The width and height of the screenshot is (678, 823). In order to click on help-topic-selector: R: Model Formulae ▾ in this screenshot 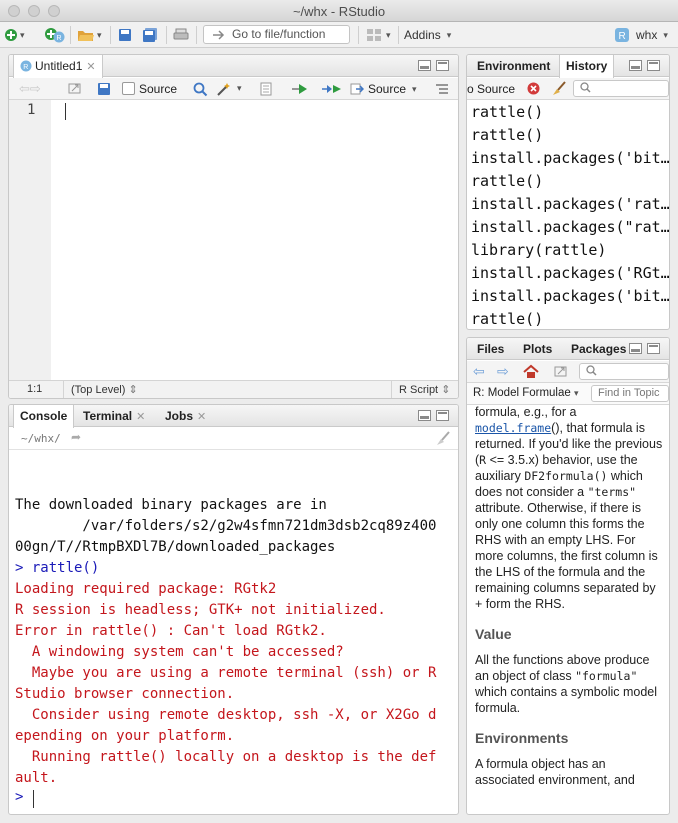, I will do `click(526, 393)`.